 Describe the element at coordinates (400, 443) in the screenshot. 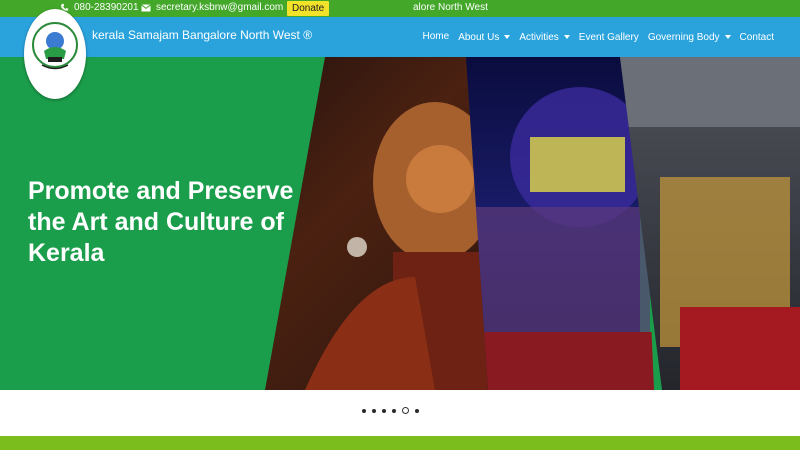

I see `bottom-strip` at that location.